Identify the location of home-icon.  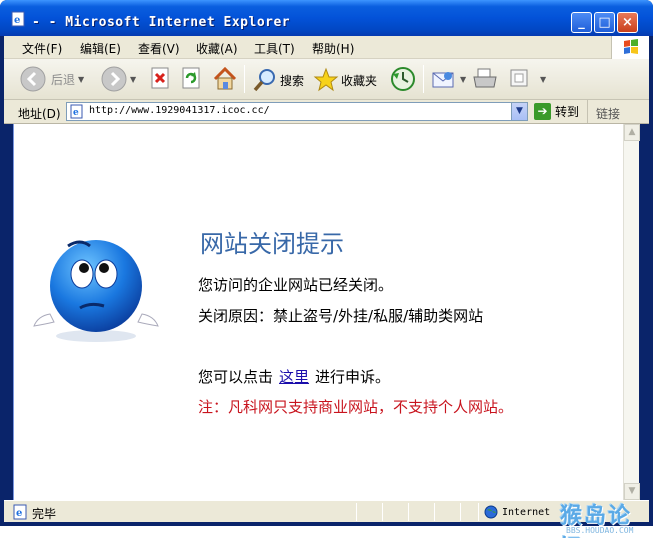
(225, 78).